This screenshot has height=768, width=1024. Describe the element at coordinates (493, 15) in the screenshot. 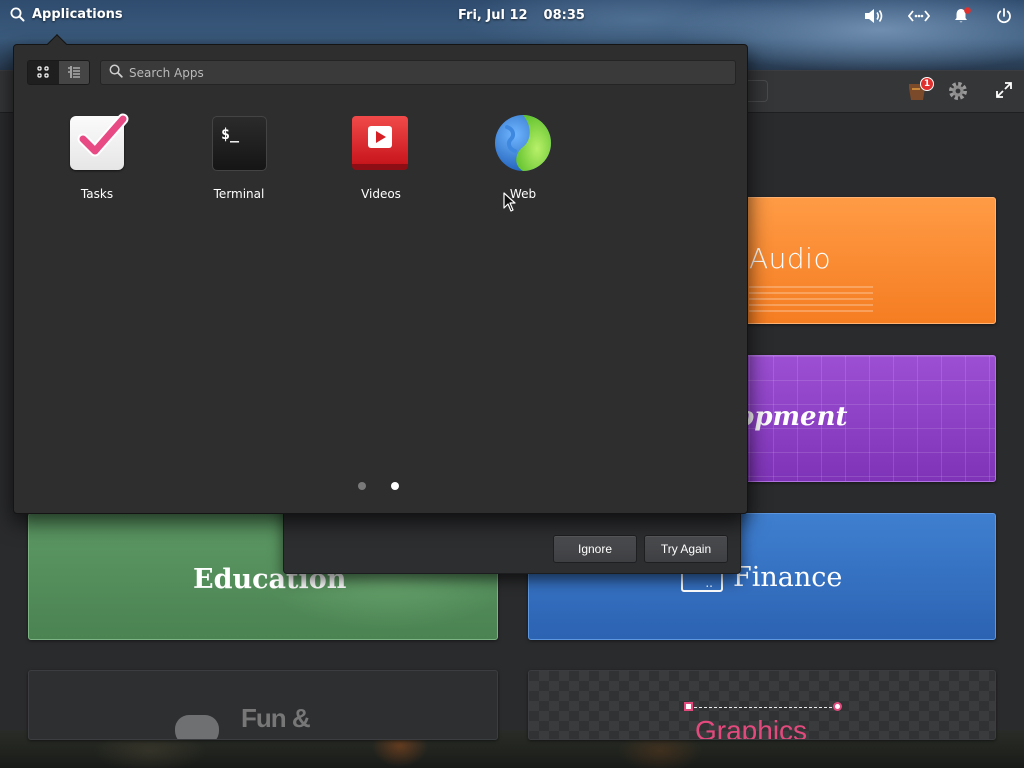

I see `date-label: Fri, Jul 12` at that location.